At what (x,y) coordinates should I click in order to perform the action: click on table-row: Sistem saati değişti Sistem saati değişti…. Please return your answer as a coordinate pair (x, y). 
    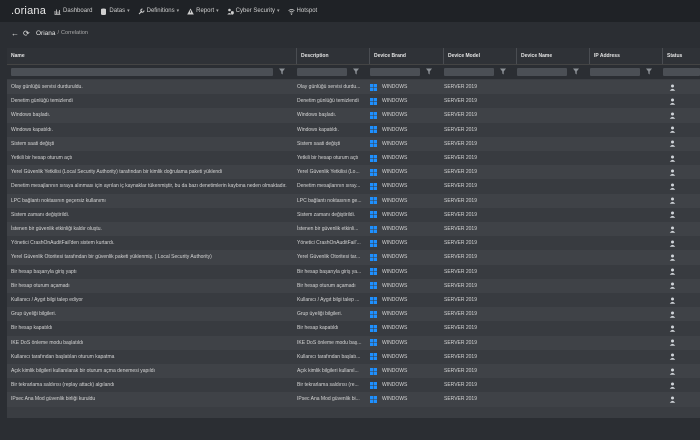
    Looking at the image, I should click on (353, 143).